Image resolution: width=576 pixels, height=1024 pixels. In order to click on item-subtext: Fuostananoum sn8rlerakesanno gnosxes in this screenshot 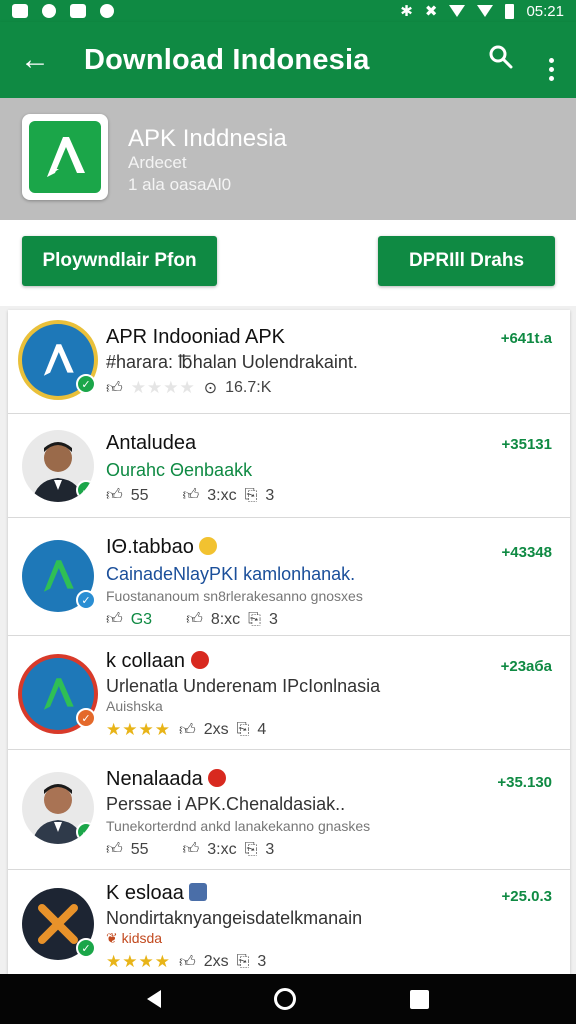, I will do `click(234, 596)`.